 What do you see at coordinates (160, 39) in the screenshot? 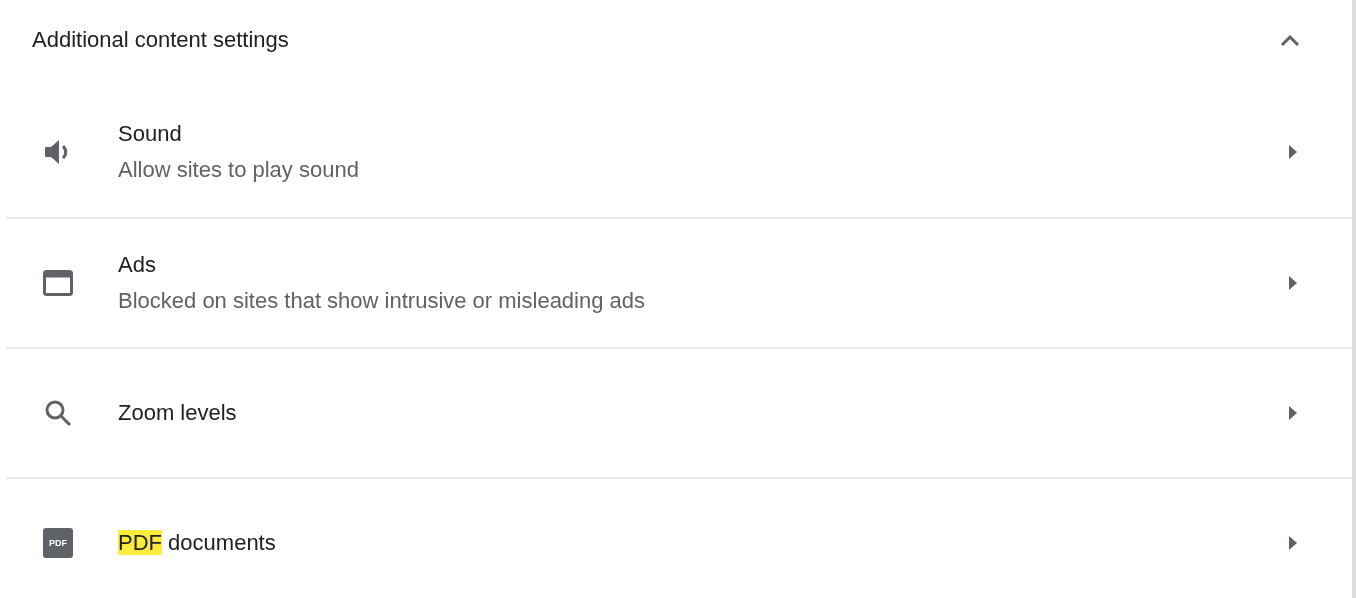
I see `section-title: Additional content settings` at bounding box center [160, 39].